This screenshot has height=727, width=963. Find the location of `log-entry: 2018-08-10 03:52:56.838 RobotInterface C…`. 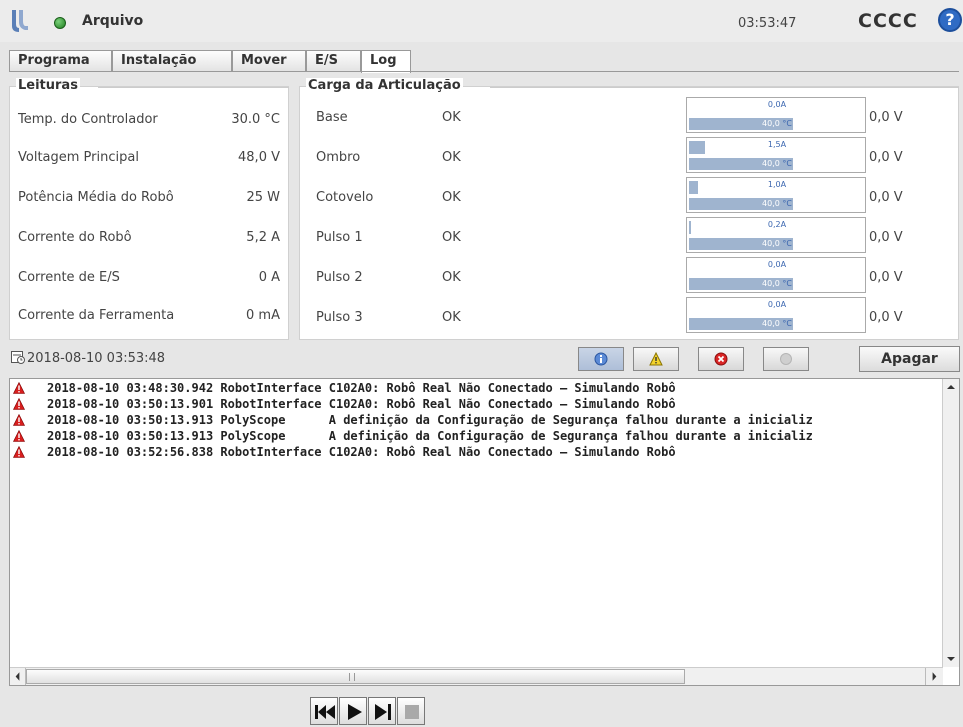

log-entry: 2018-08-10 03:52:56.838 RobotInterface C… is located at coordinates (476, 453).